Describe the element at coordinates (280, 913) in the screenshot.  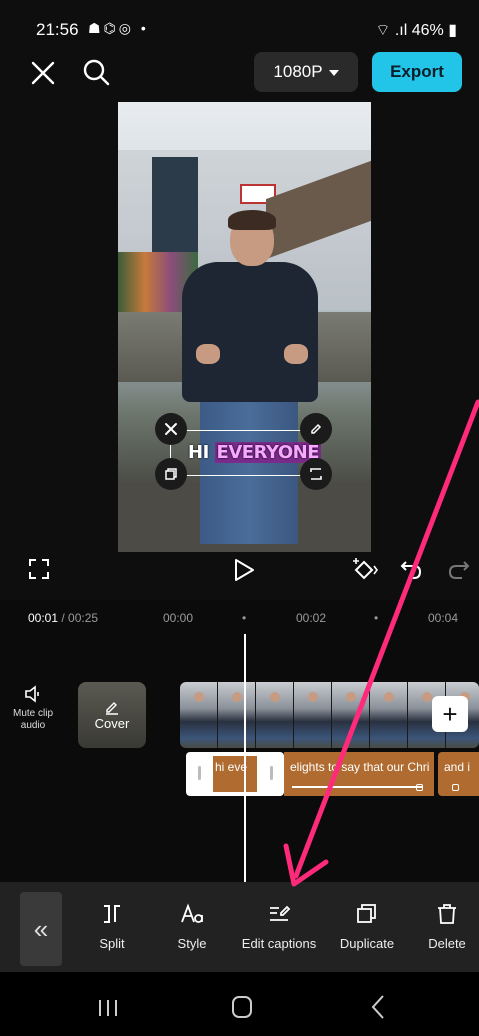
I see `edit-captions-icon` at that location.